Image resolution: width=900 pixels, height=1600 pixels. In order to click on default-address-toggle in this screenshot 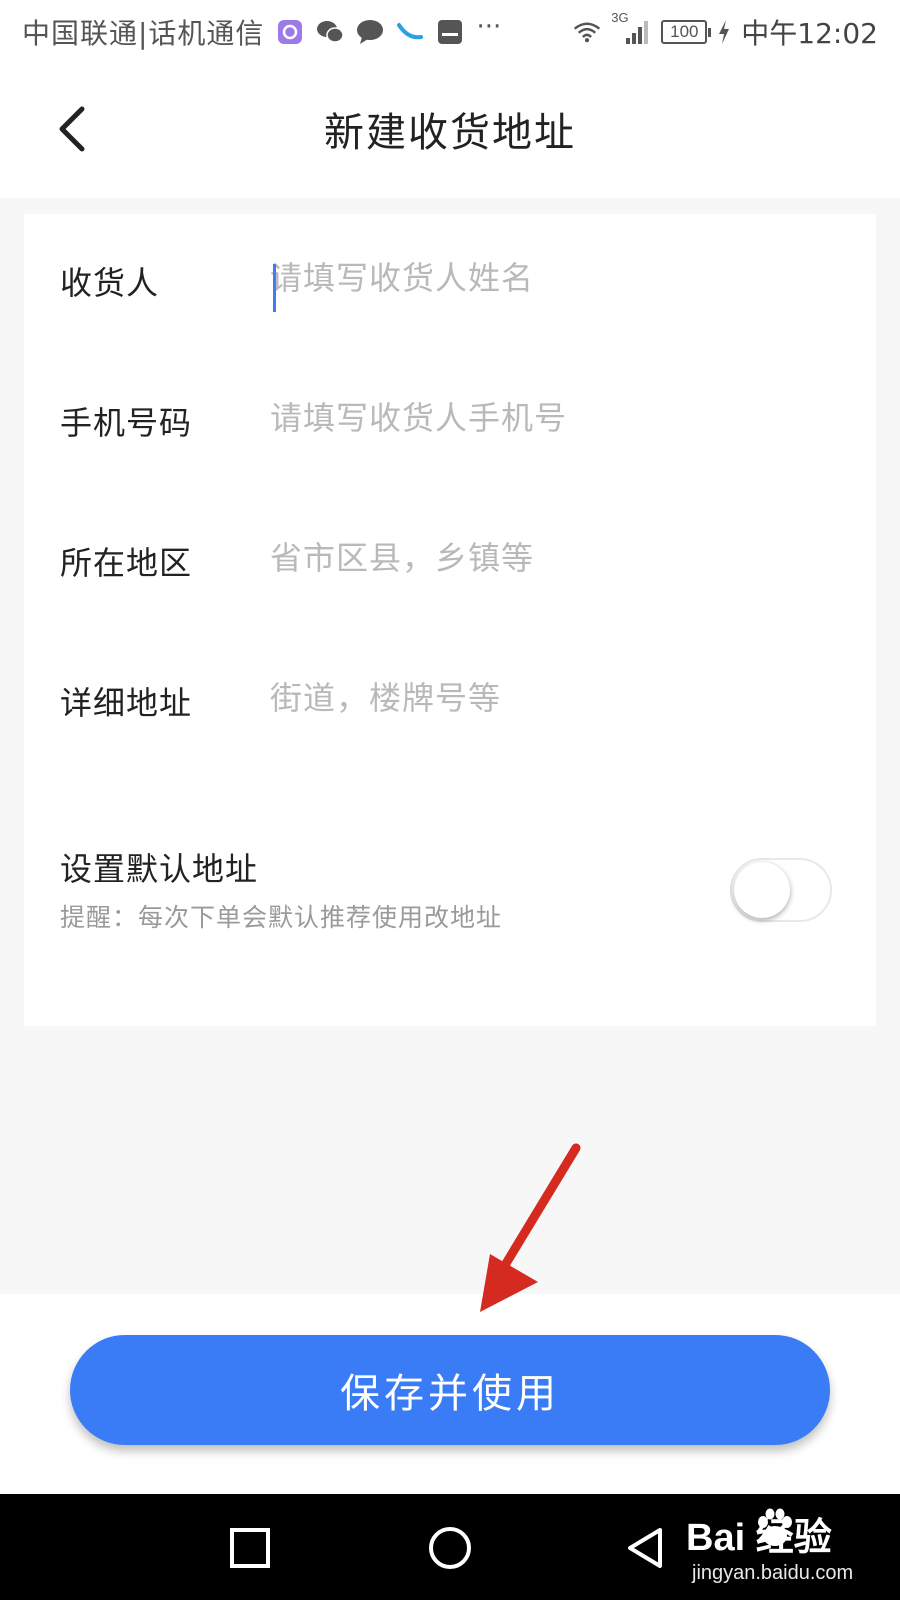, I will do `click(781, 890)`.